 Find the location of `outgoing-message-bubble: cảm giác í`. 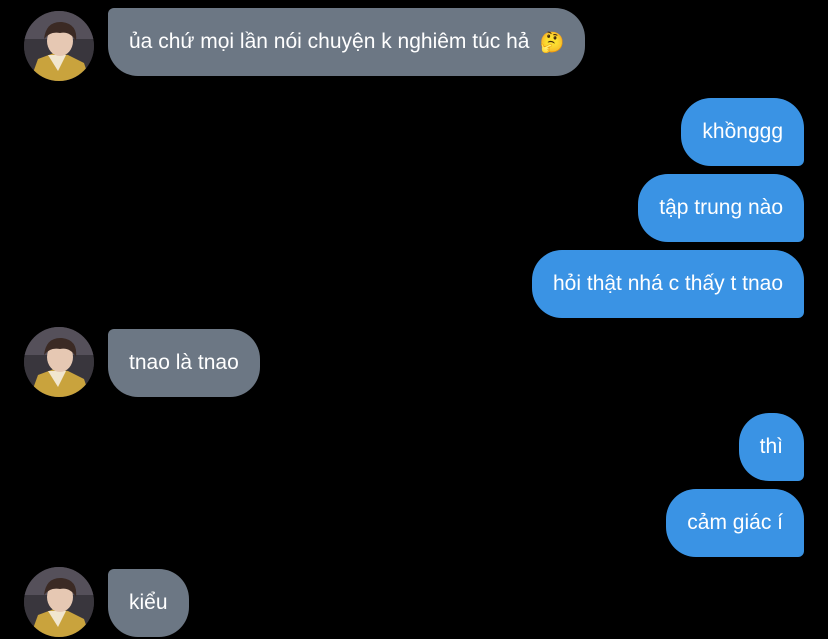

outgoing-message-bubble: cảm giác í is located at coordinates (735, 523).